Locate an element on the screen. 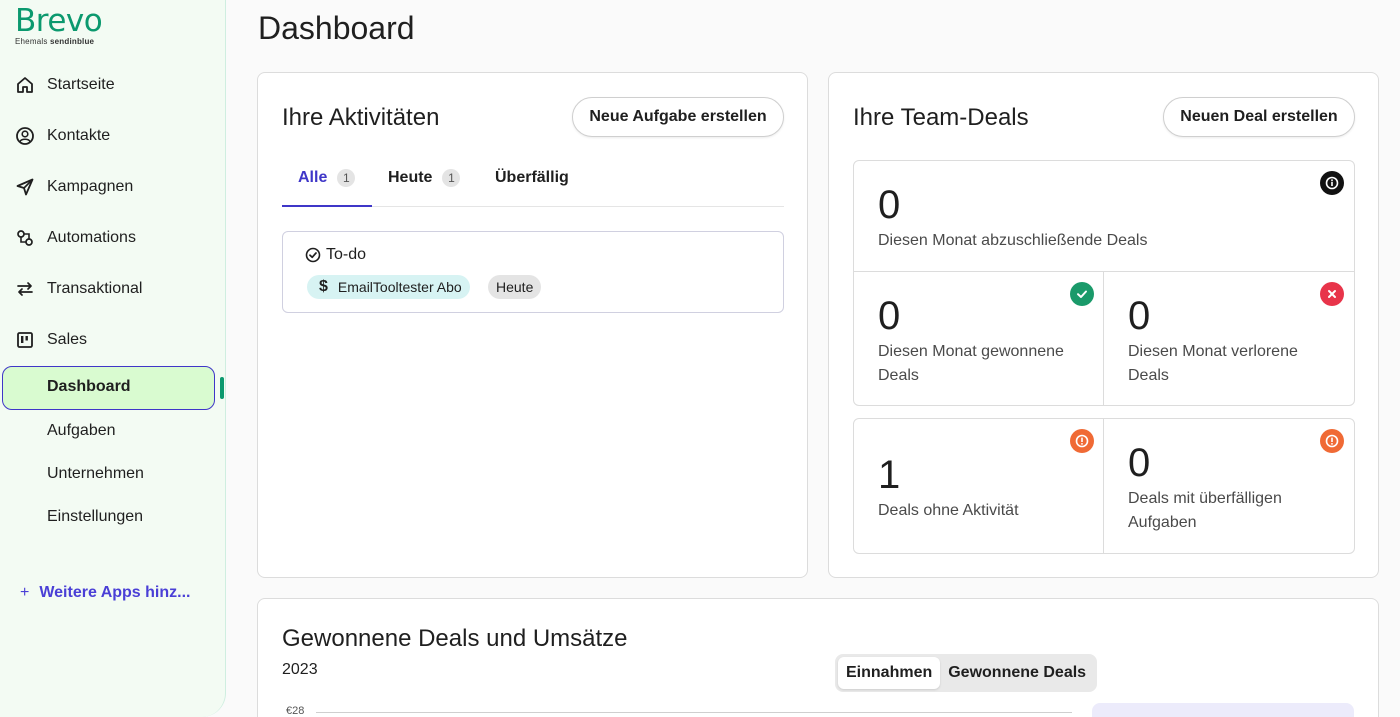  stat-label: Diesen Monat verlorene Deals is located at coordinates (1213, 364).